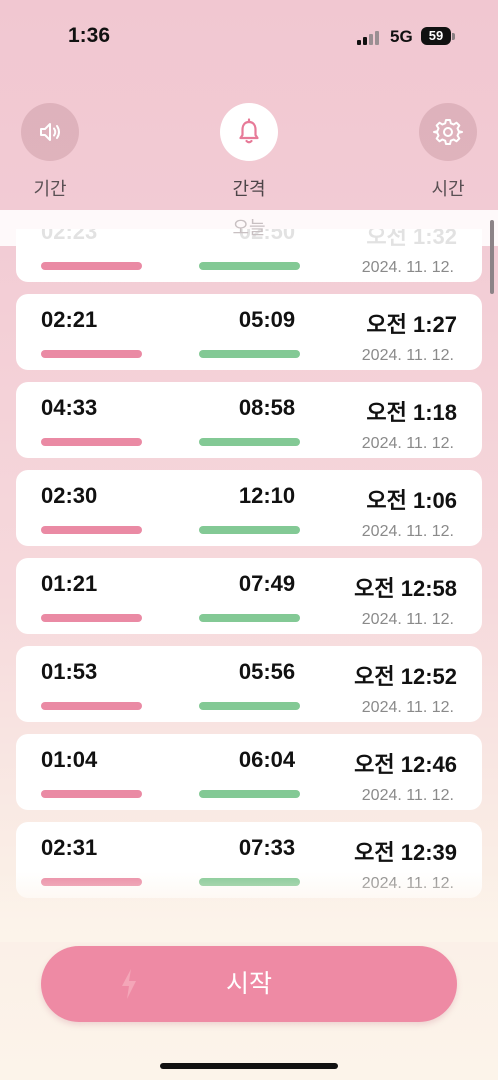  I want to click on record-interval: 12:10, so click(267, 495).